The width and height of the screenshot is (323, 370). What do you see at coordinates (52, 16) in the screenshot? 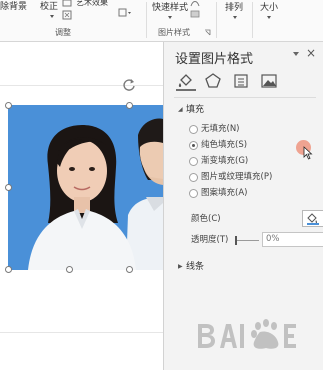
I see `correct-dropdown-icon` at bounding box center [52, 16].